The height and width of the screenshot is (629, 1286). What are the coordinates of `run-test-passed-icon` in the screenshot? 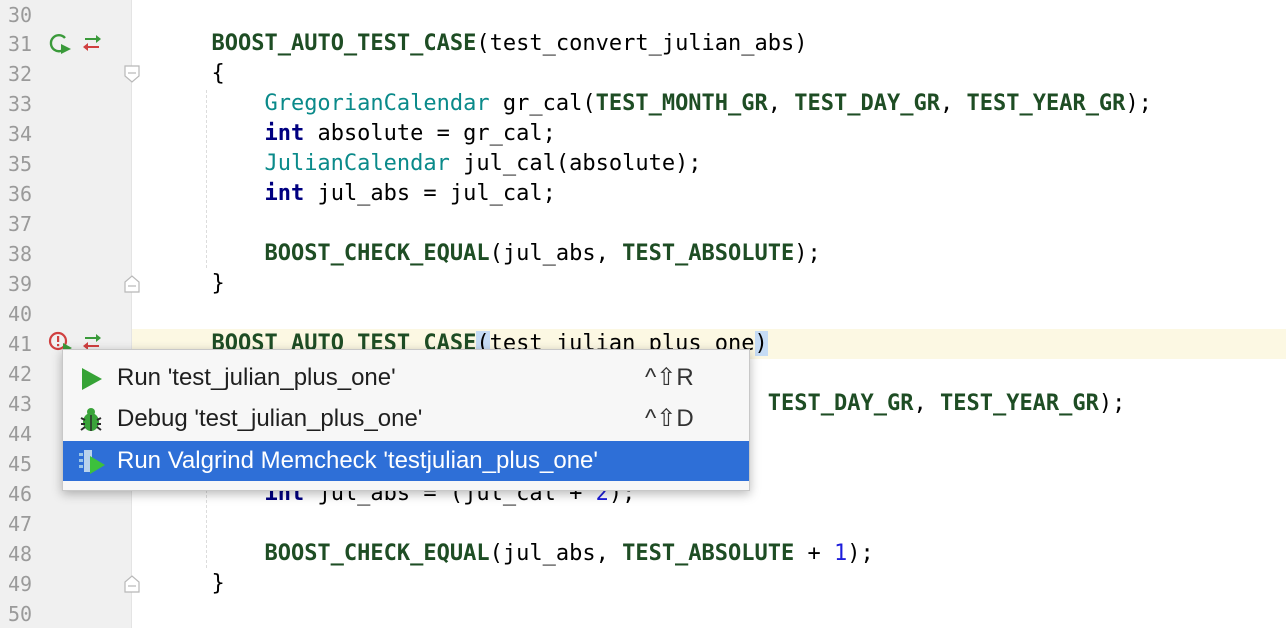 It's located at (61, 44).